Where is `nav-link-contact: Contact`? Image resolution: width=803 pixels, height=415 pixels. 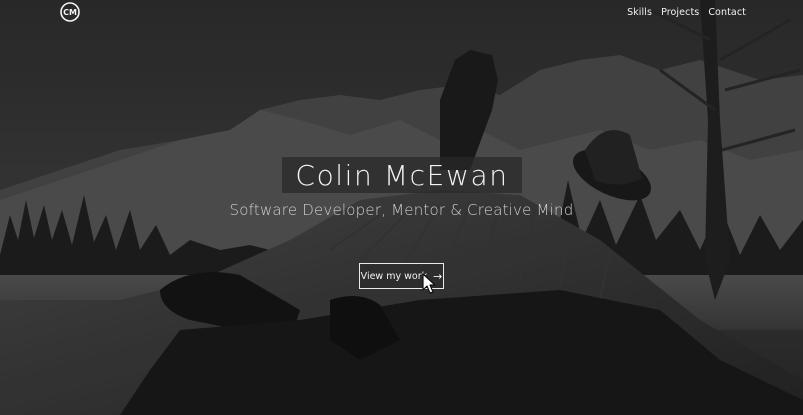 nav-link-contact: Contact is located at coordinates (727, 12).